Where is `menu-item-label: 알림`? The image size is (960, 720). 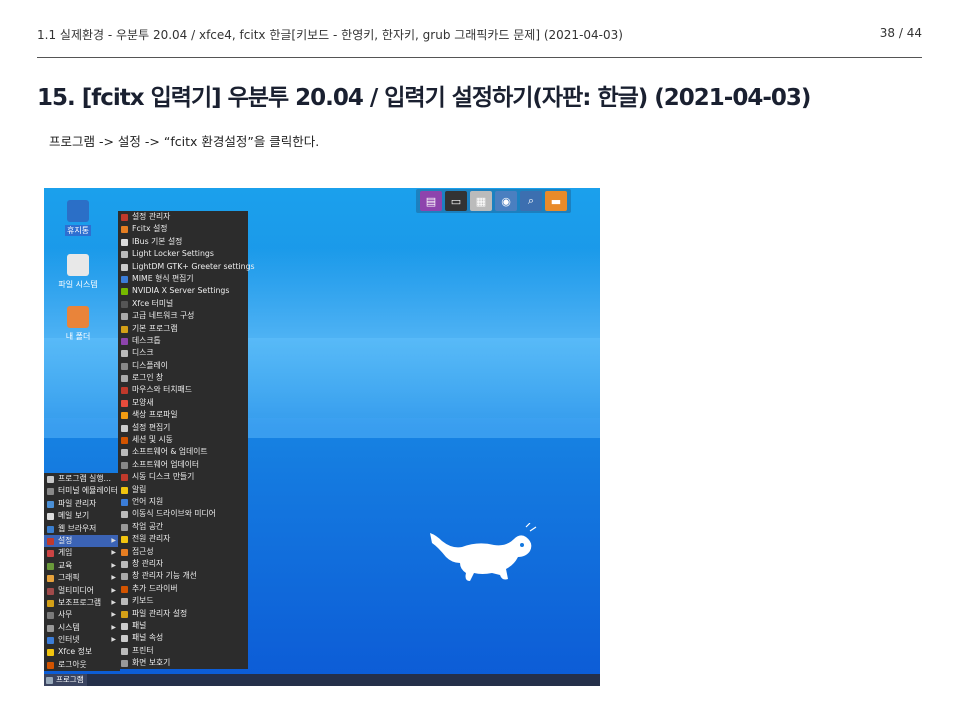 menu-item-label: 알림 is located at coordinates (139, 489).